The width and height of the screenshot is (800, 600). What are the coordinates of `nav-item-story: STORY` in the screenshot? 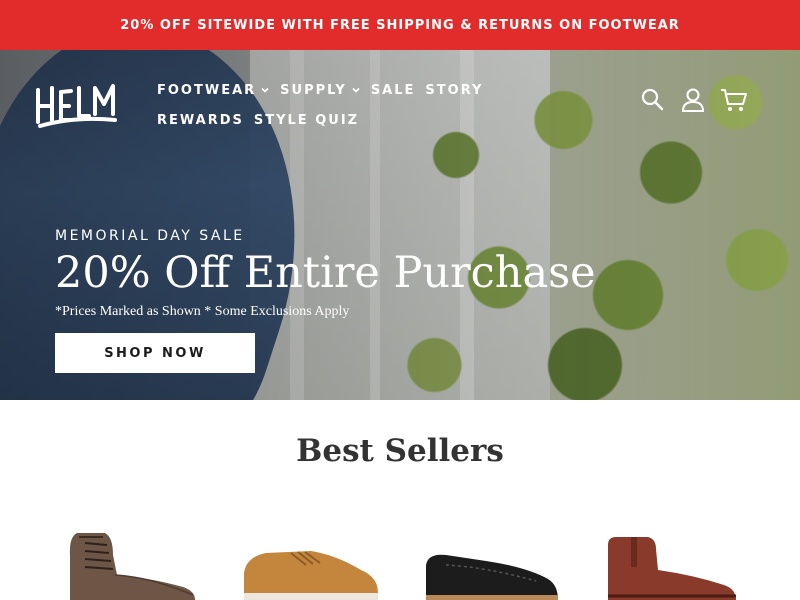 It's located at (454, 90).